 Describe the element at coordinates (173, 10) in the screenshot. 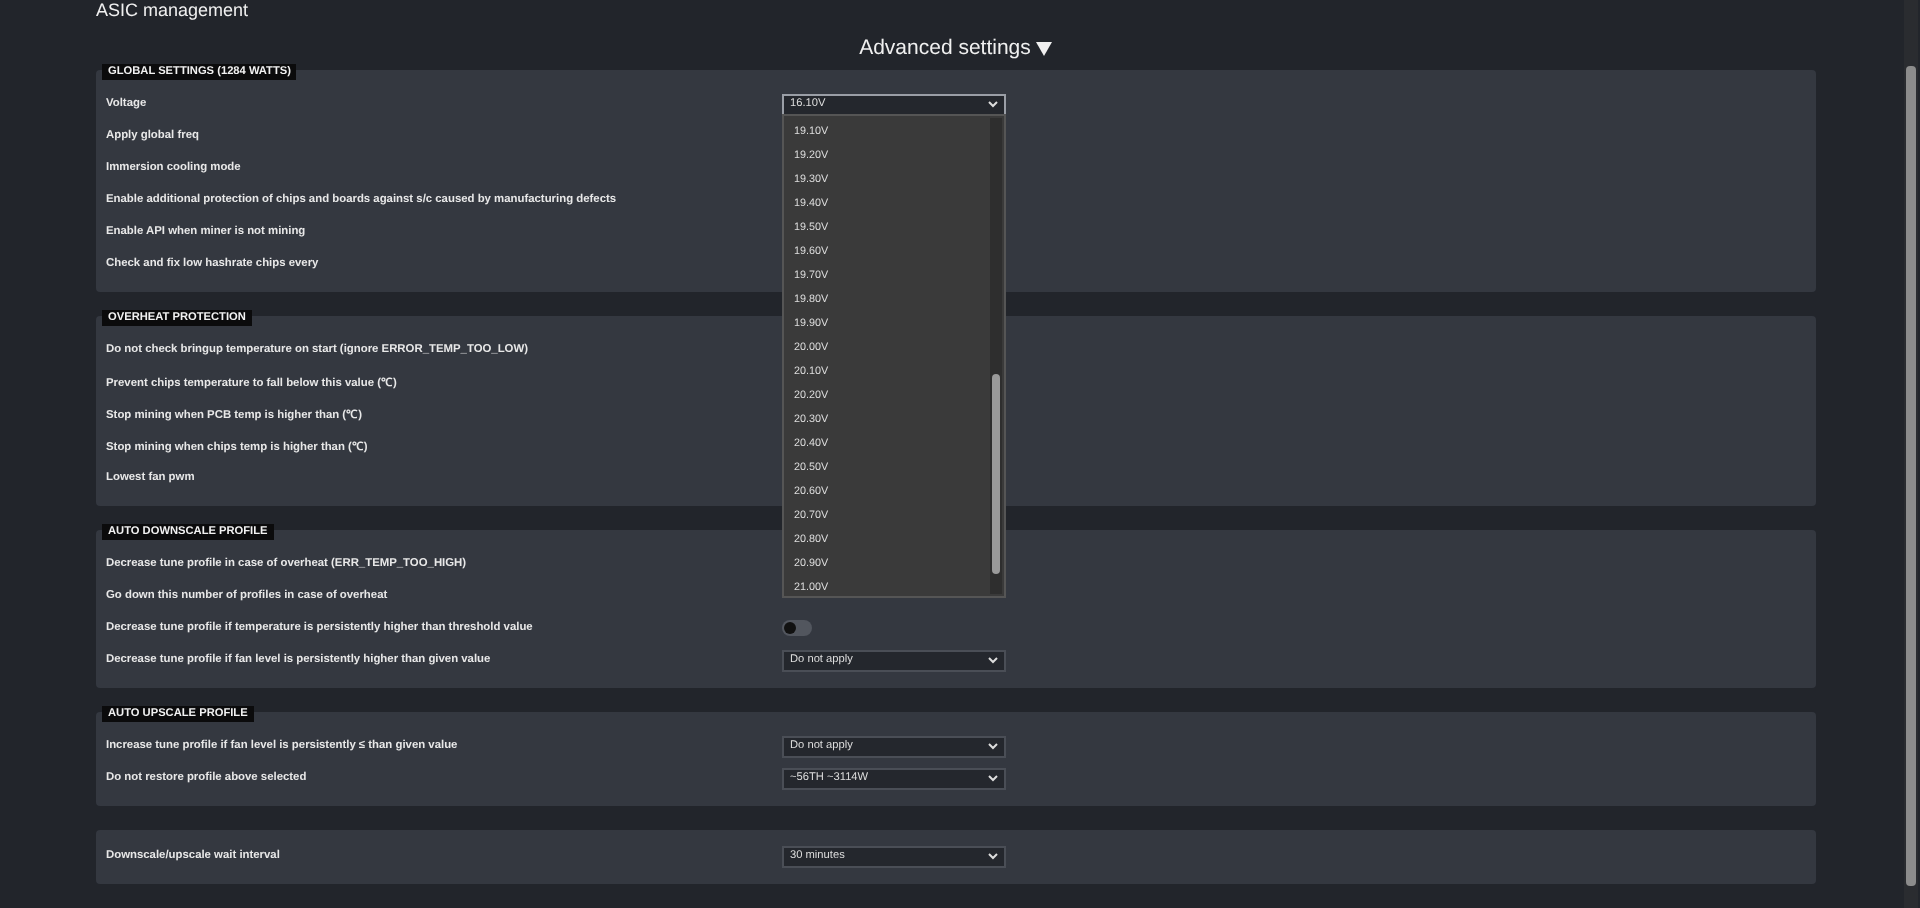

I see `page-title: ASIC management` at that location.